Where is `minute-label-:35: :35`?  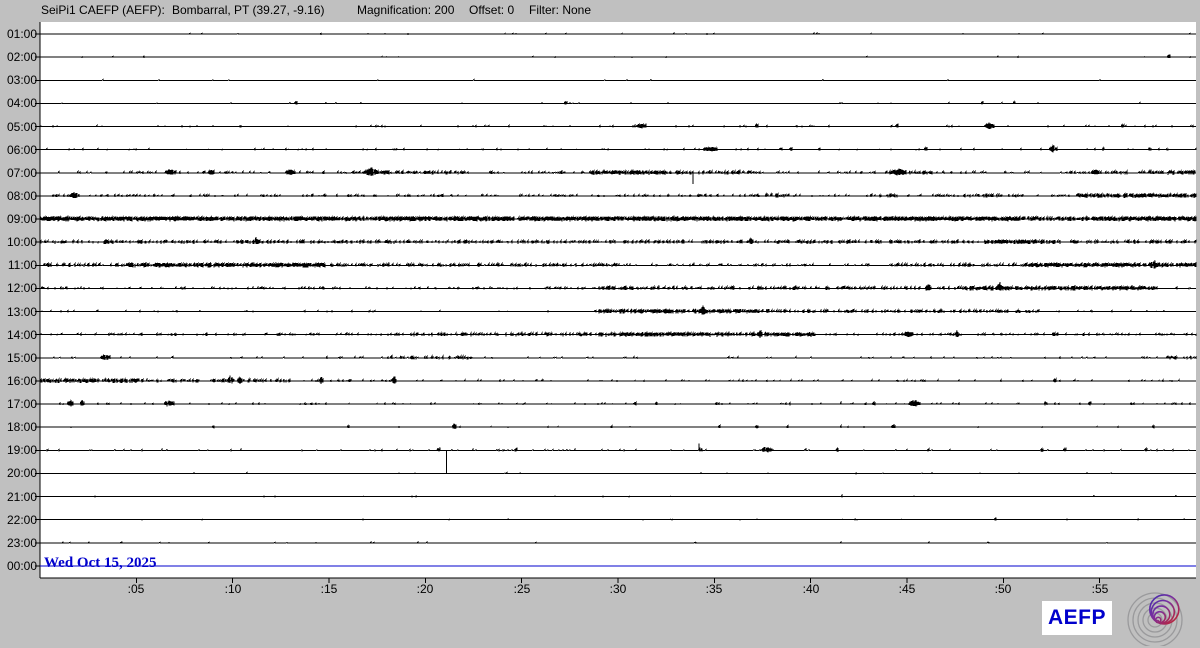
minute-label-:35: :35 is located at coordinates (714, 589).